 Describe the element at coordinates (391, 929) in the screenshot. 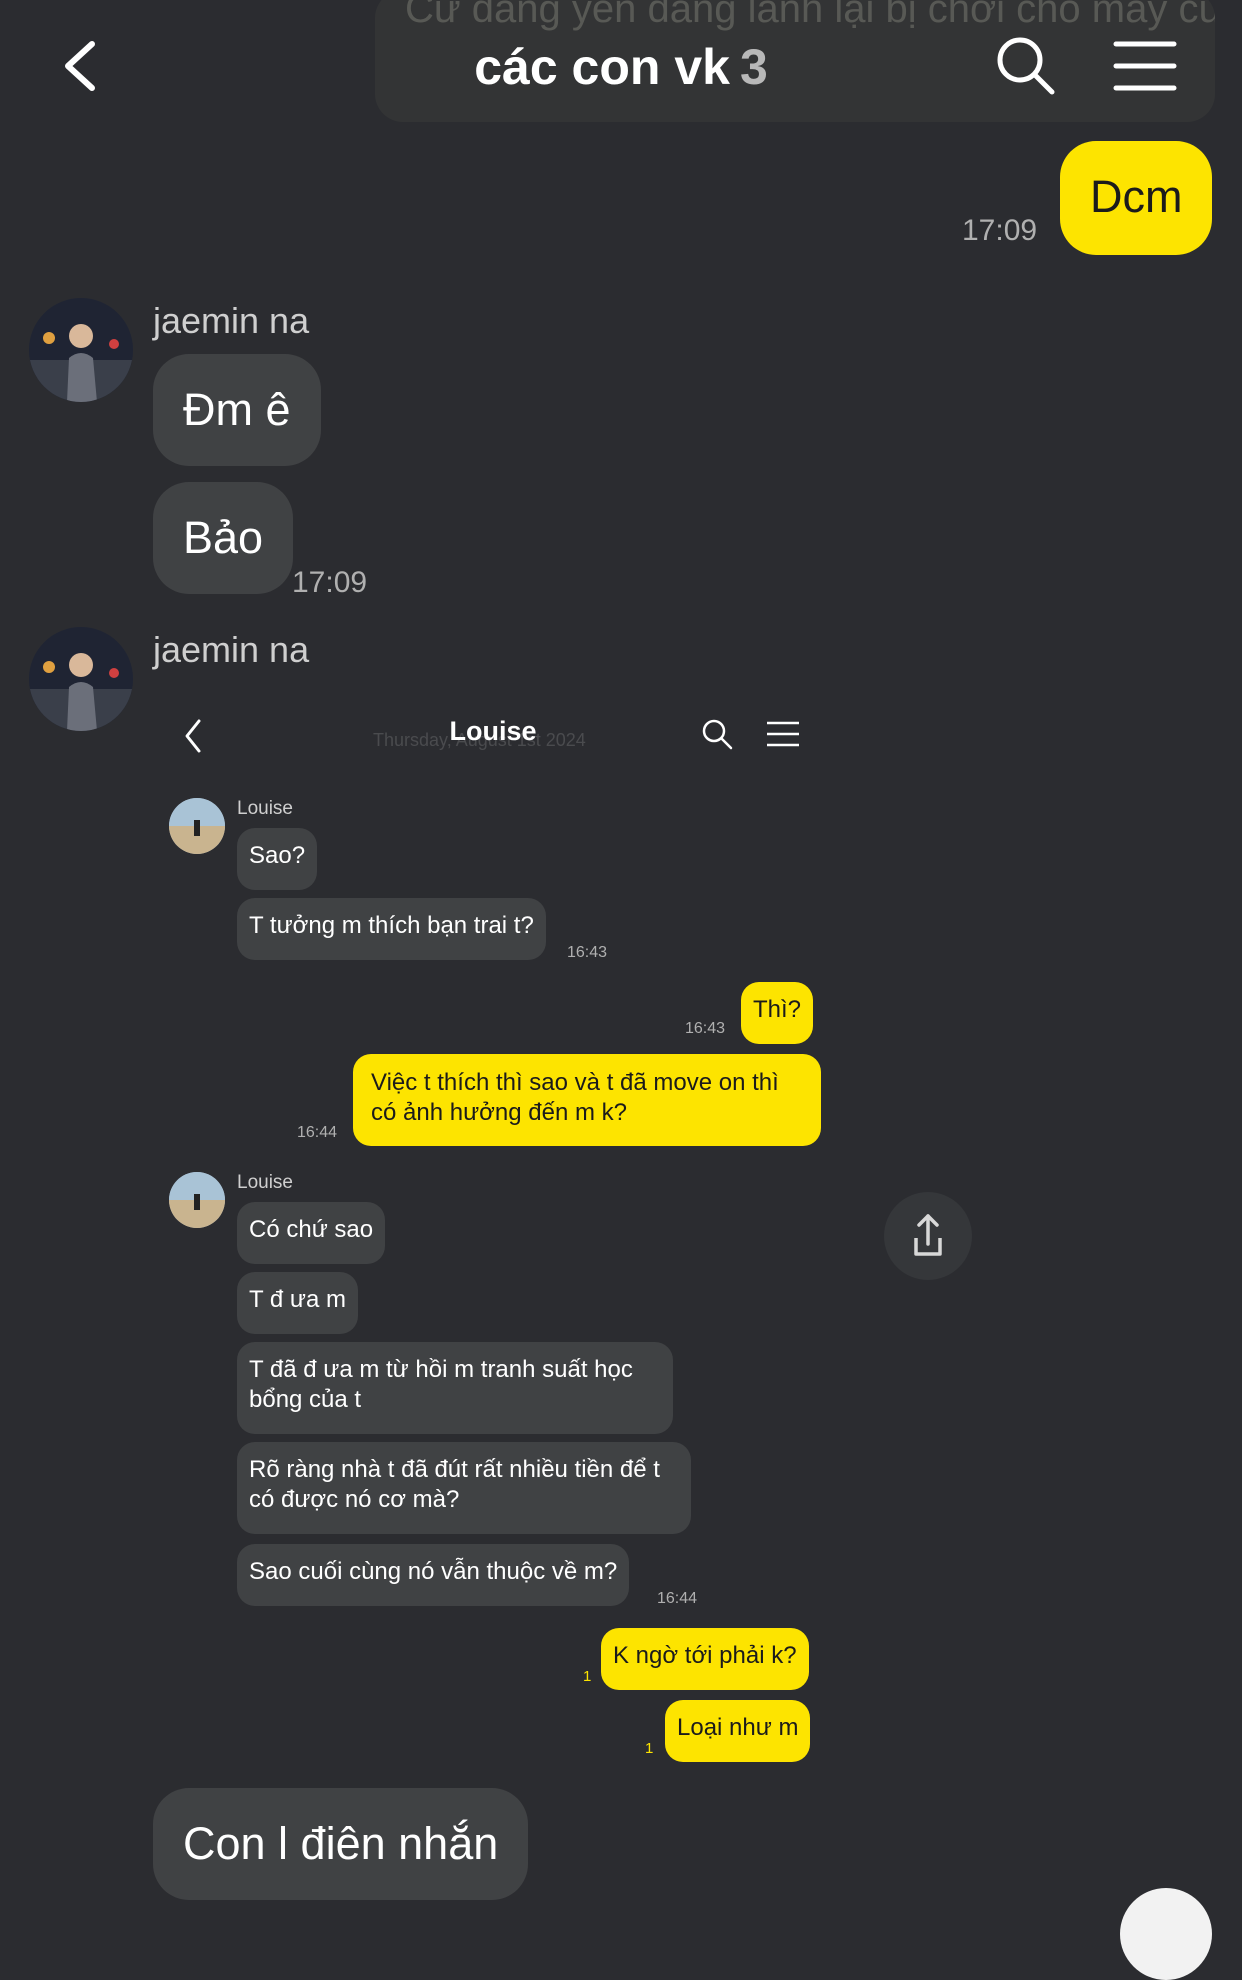

I see `message-bubble-incoming: T tưởng m thích bạn trai t?` at that location.